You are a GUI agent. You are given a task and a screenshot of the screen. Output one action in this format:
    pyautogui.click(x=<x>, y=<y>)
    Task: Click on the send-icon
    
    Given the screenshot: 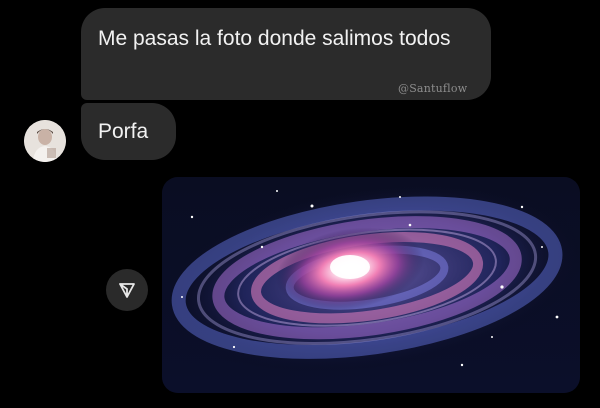 What is the action you would take?
    pyautogui.click(x=127, y=290)
    